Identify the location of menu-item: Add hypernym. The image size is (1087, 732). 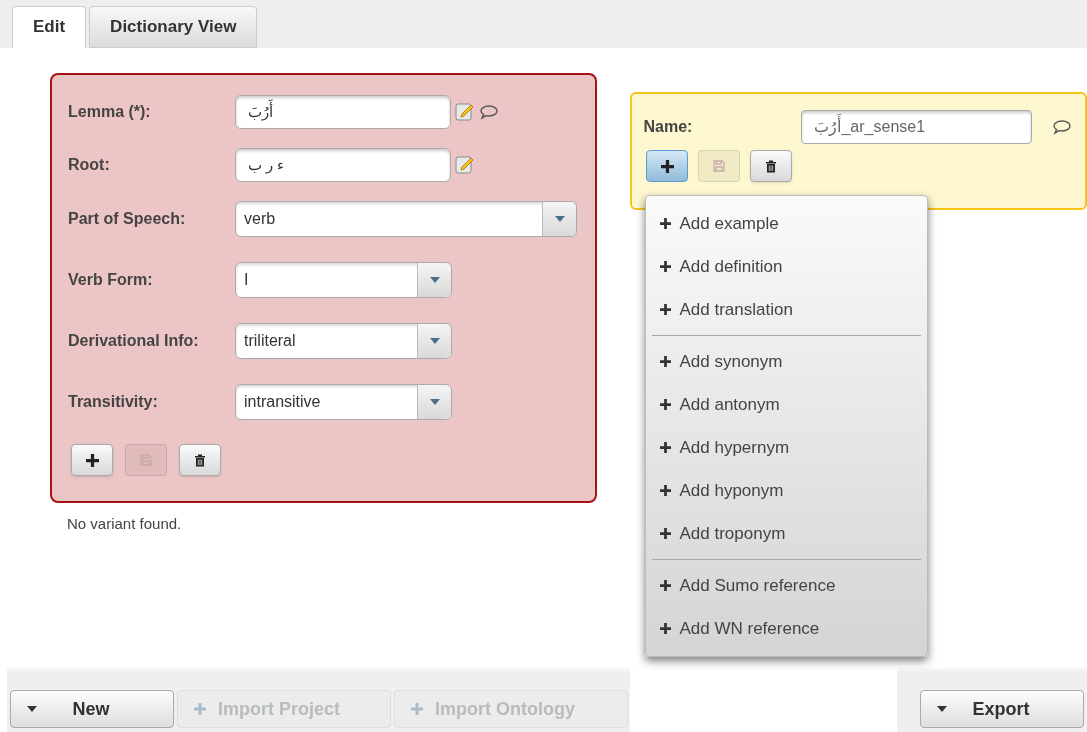
(787, 447).